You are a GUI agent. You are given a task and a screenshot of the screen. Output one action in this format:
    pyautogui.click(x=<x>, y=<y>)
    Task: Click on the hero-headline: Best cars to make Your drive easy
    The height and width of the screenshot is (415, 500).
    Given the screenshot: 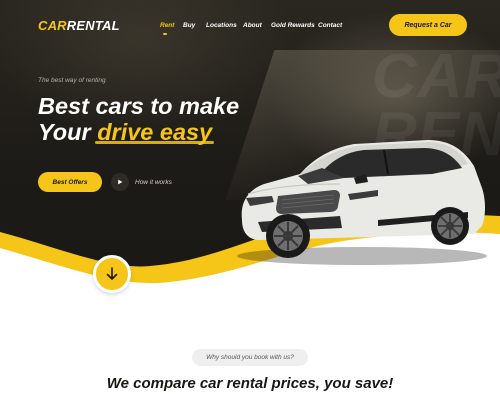 What is the action you would take?
    pyautogui.click(x=138, y=119)
    